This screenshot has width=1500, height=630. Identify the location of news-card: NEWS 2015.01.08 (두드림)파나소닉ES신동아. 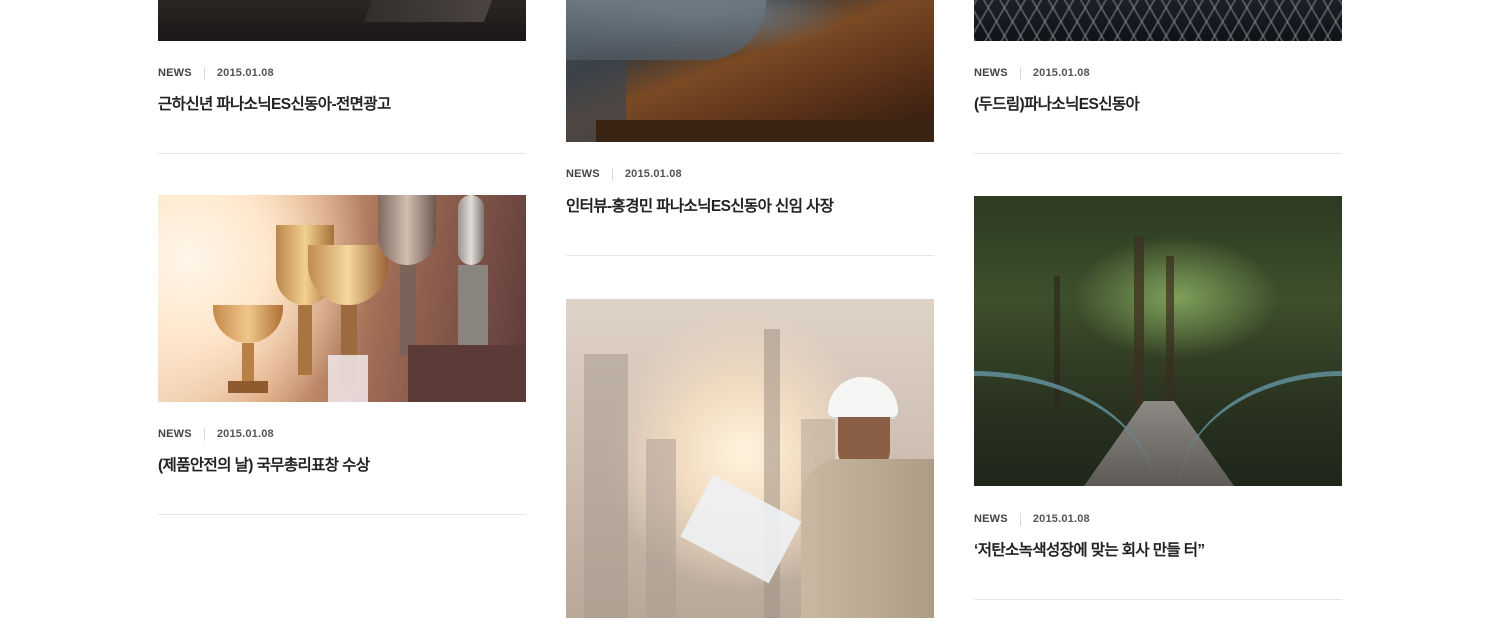
(1158, 56).